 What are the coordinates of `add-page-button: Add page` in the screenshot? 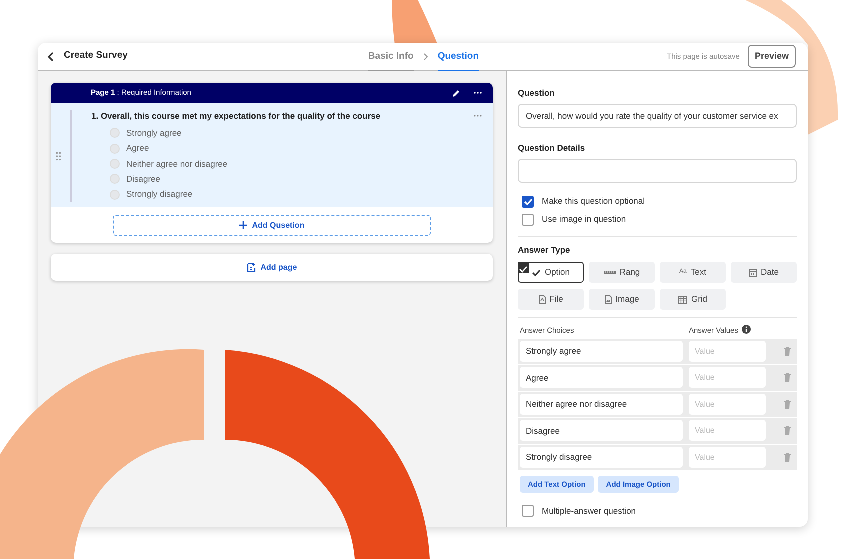 It's located at (272, 268).